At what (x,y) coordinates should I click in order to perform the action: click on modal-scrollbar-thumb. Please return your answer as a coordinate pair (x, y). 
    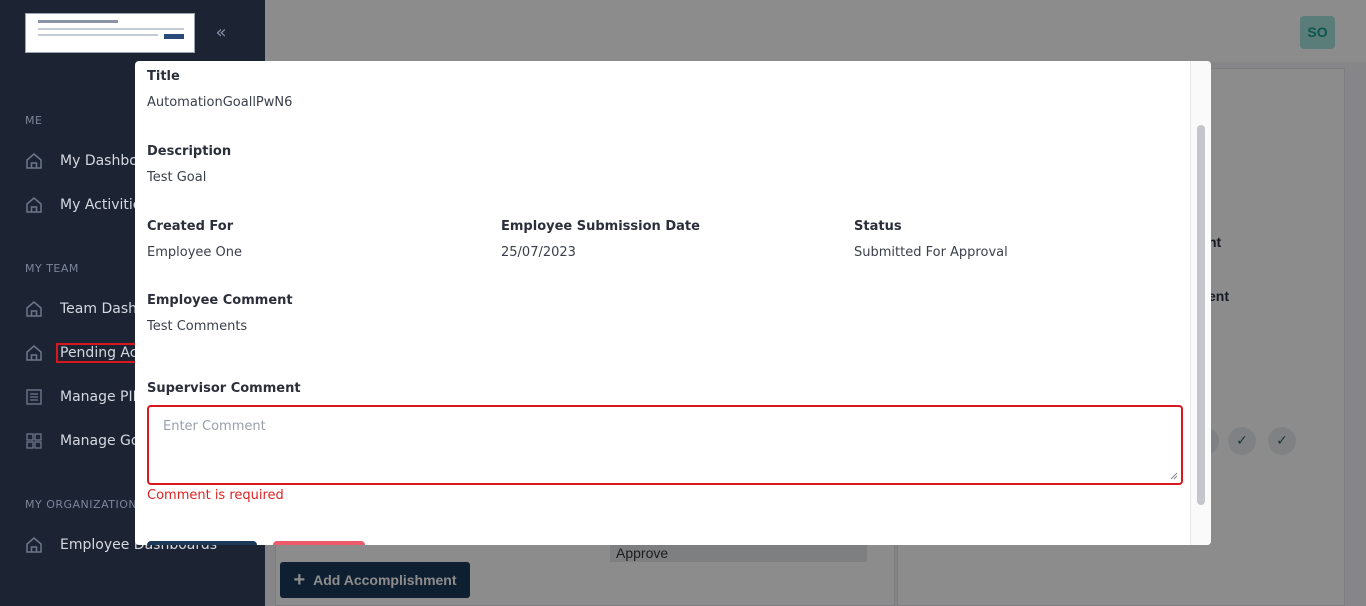
    Looking at the image, I should click on (1201, 315).